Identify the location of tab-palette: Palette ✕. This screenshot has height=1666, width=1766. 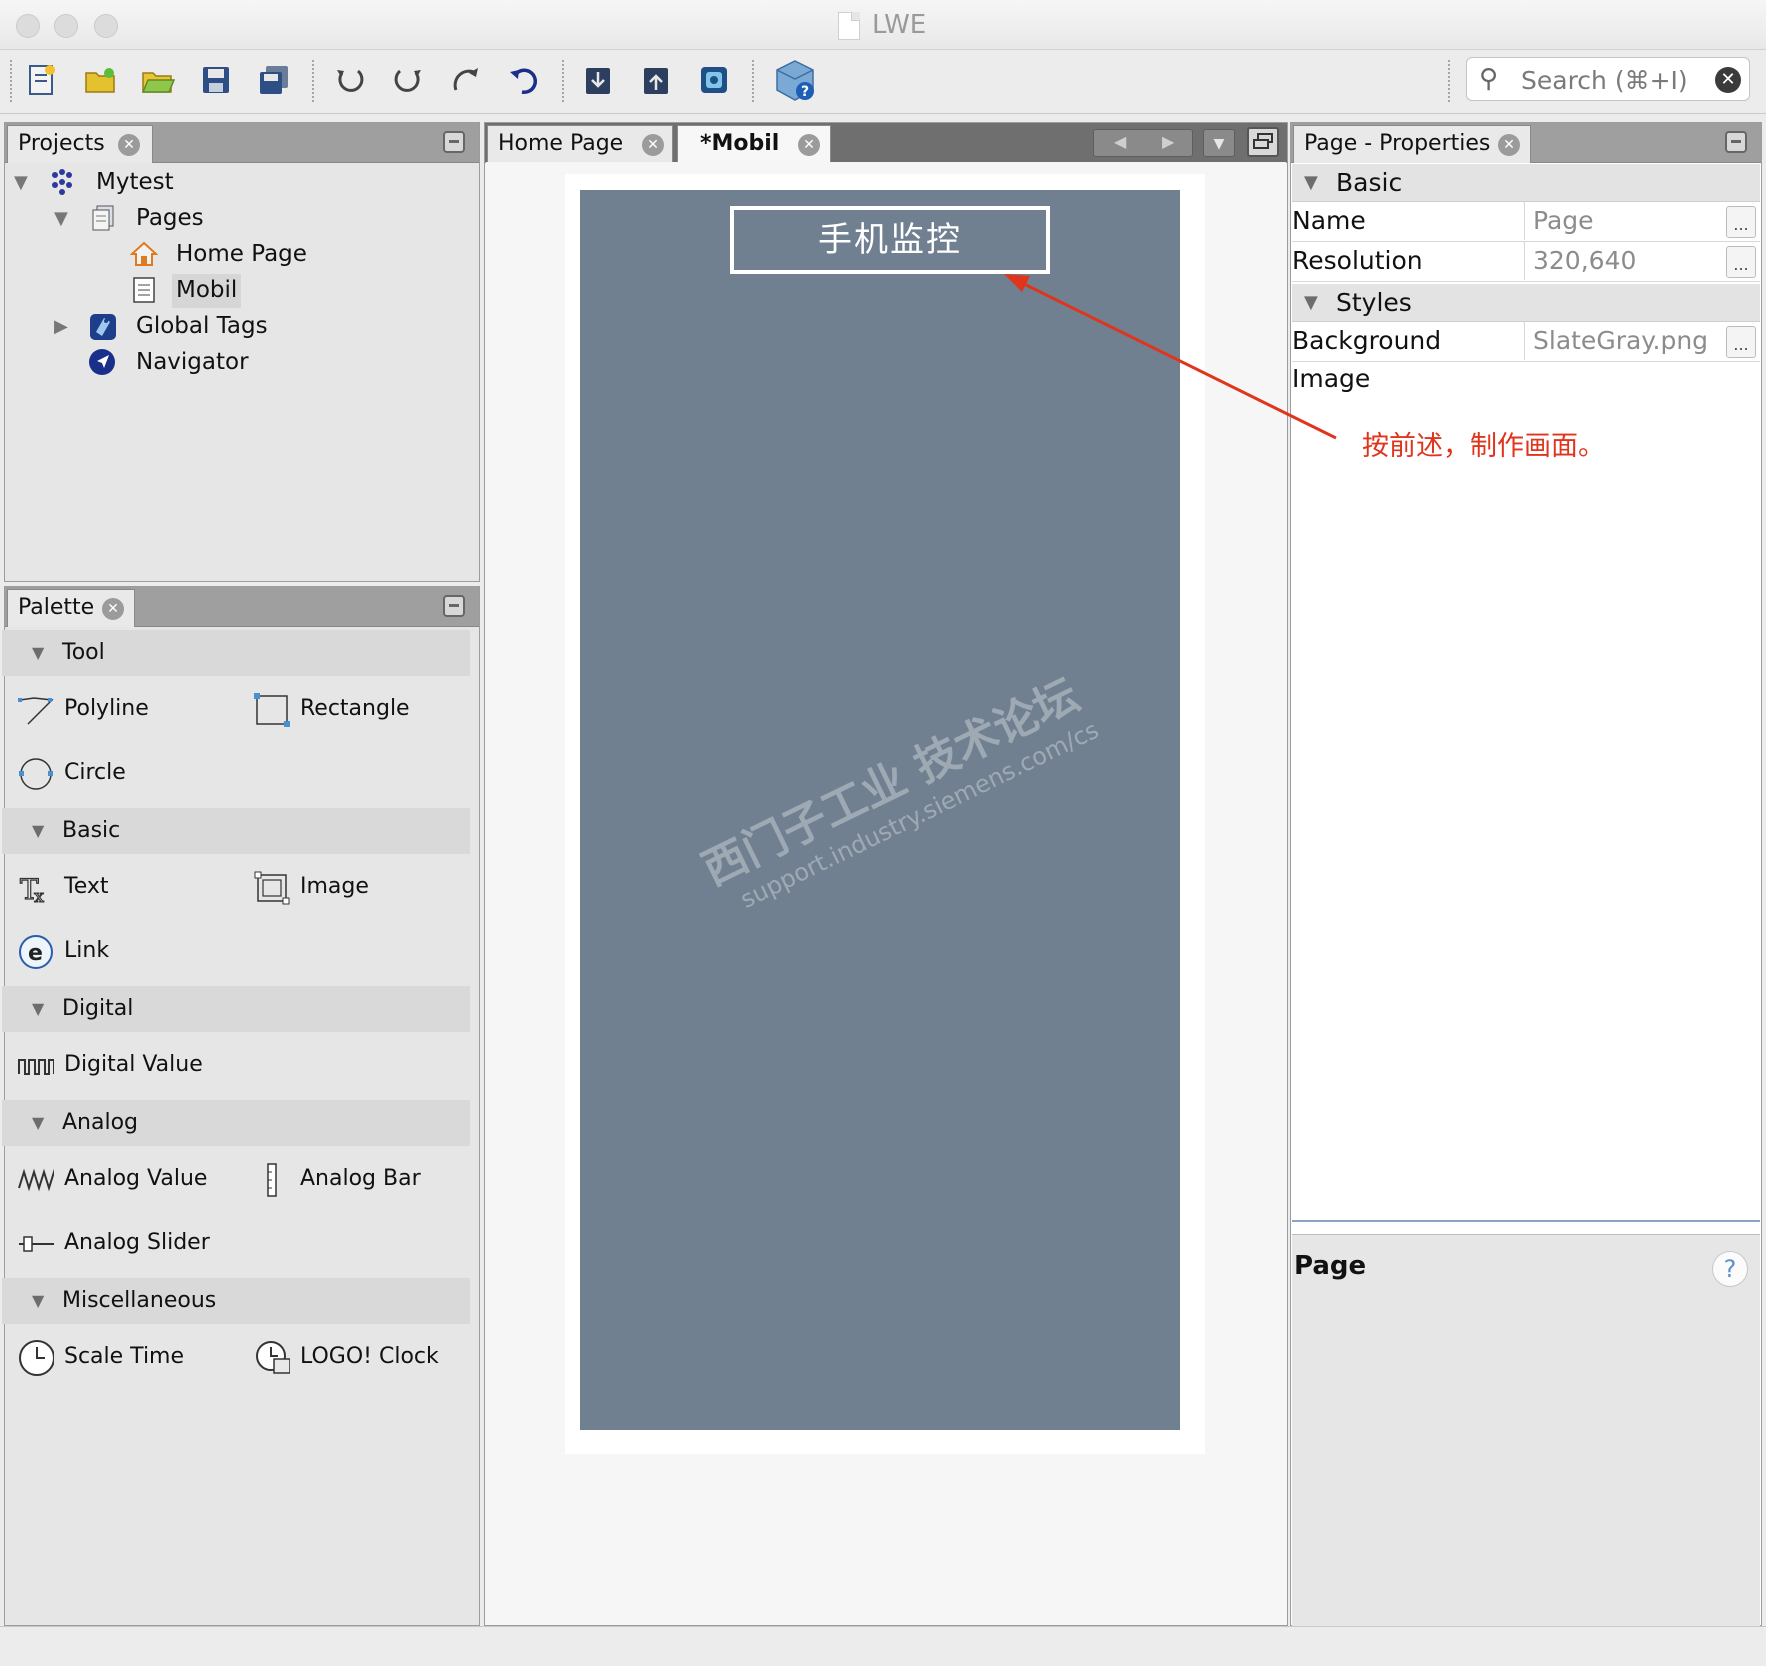
(71, 608).